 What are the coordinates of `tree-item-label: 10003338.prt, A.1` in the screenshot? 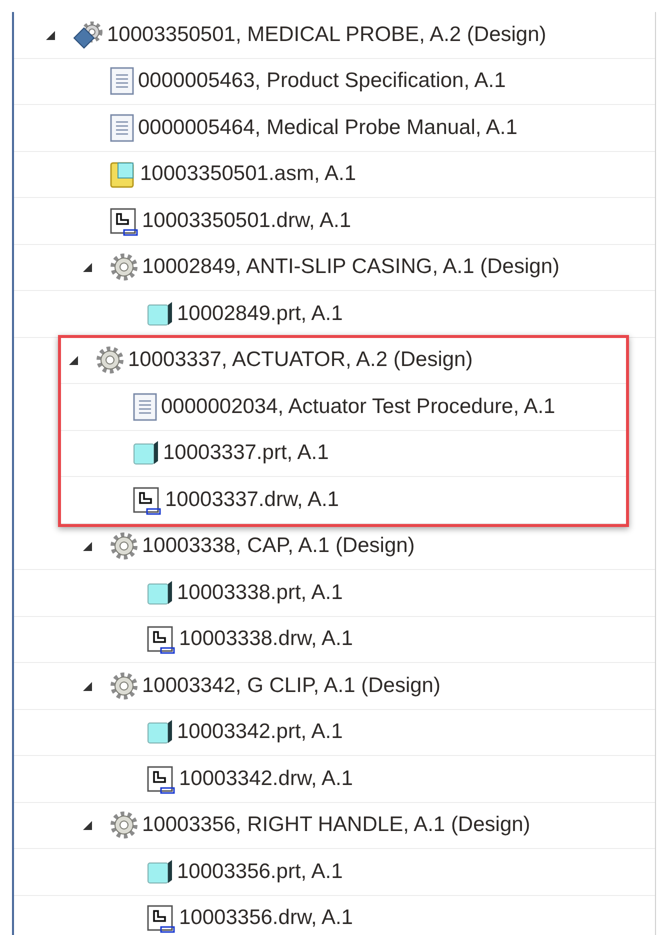 It's located at (260, 592).